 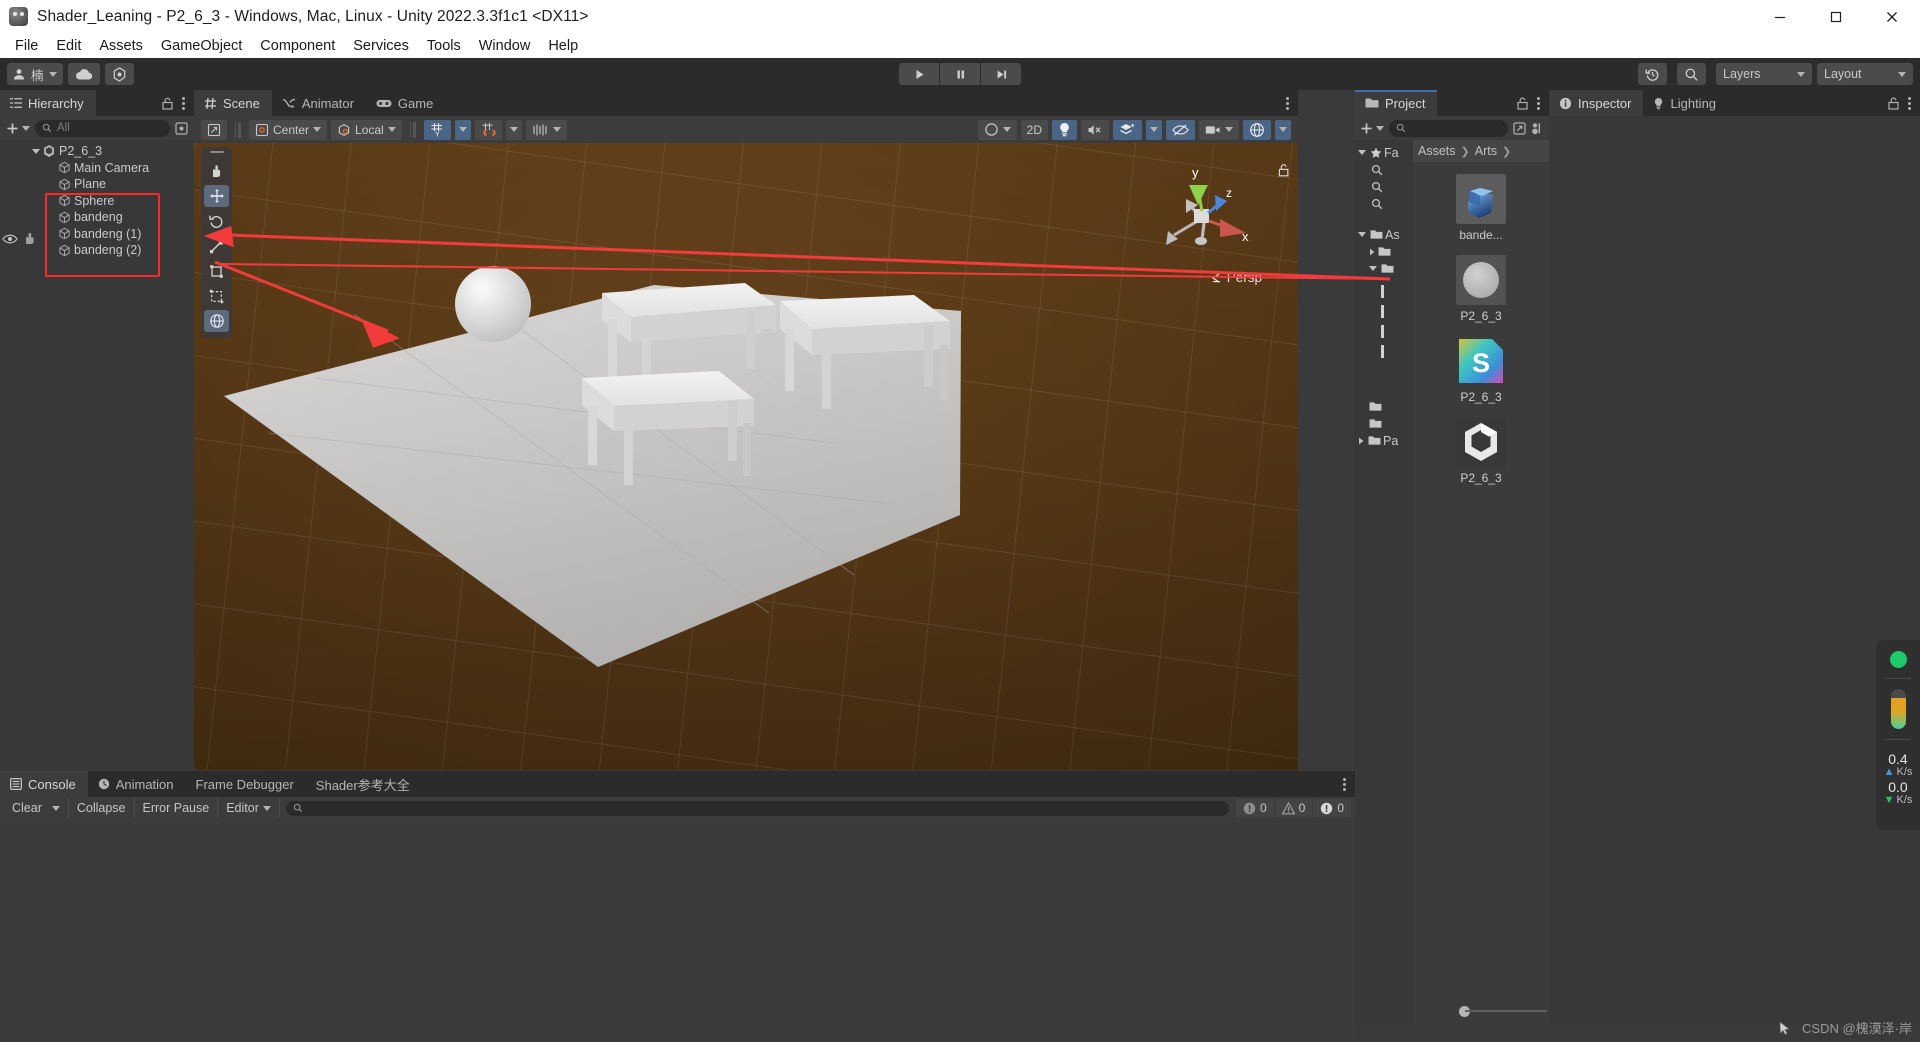 I want to click on hand-tool-icon, so click(x=216, y=171).